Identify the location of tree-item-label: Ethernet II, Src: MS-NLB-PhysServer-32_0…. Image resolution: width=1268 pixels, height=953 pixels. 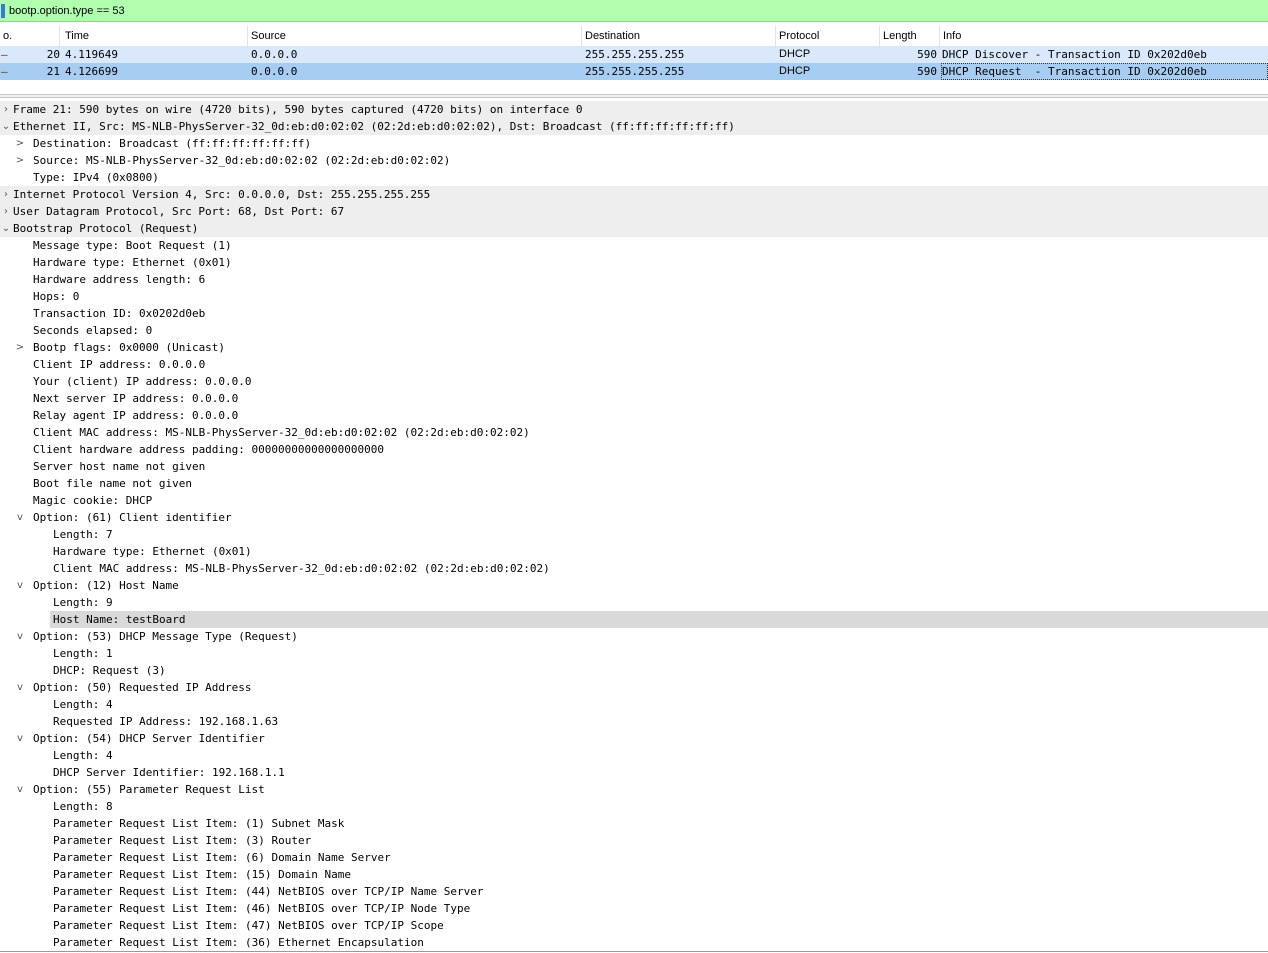
(374, 126).